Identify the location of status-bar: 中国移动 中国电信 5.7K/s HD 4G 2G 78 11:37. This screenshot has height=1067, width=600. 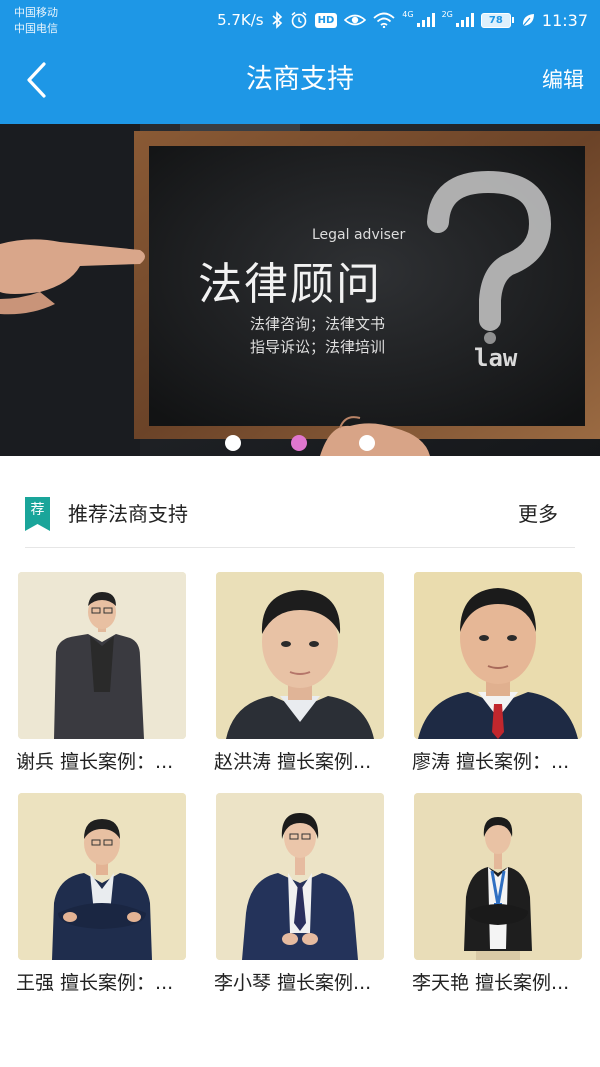
(300, 20).